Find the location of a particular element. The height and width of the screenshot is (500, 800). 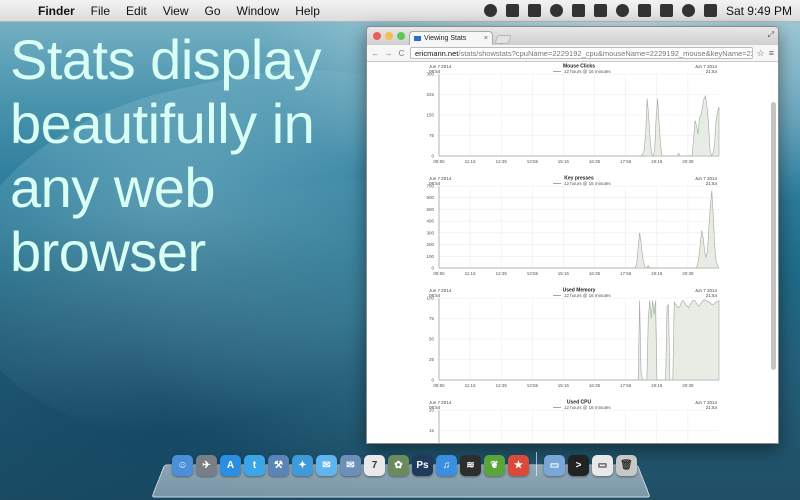

menu-help: Help is located at coordinates (307, 11).